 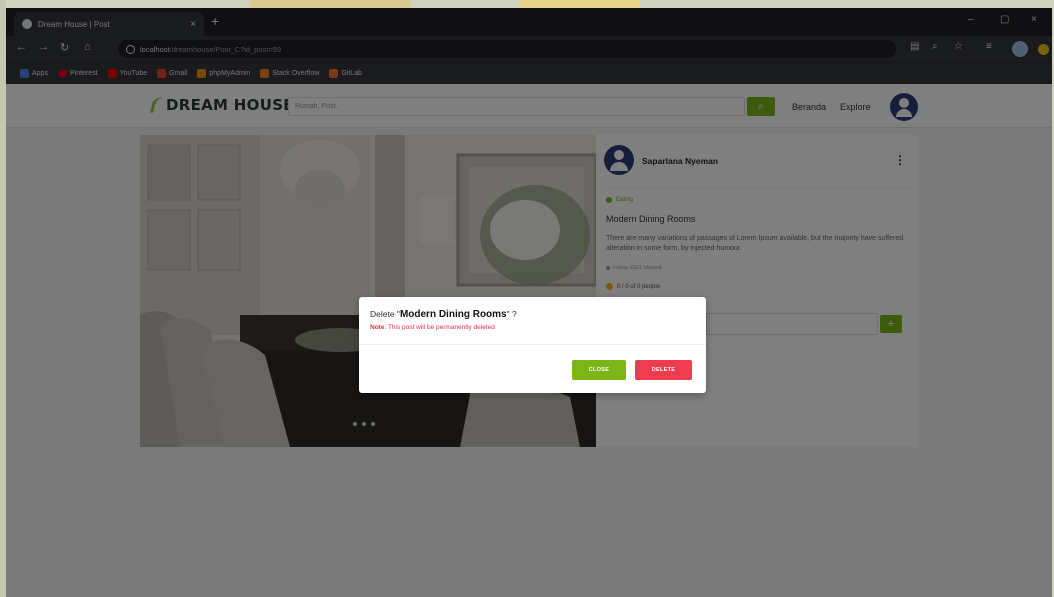 What do you see at coordinates (599, 370) in the screenshot?
I see `close-button: CLOSE` at bounding box center [599, 370].